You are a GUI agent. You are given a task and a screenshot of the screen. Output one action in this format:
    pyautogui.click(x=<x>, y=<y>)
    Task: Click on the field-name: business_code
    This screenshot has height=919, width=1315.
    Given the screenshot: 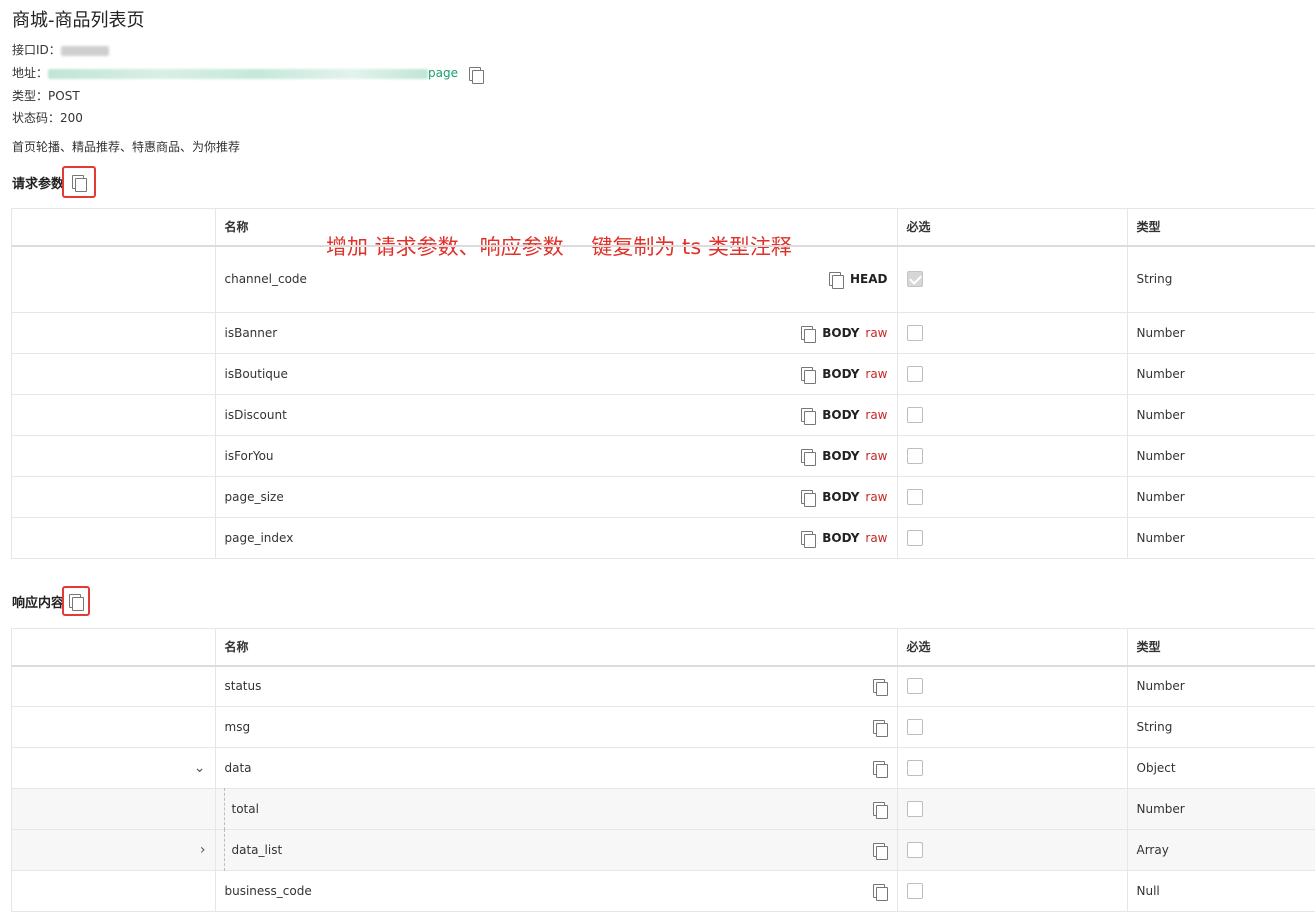 What is the action you would take?
    pyautogui.click(x=268, y=891)
    